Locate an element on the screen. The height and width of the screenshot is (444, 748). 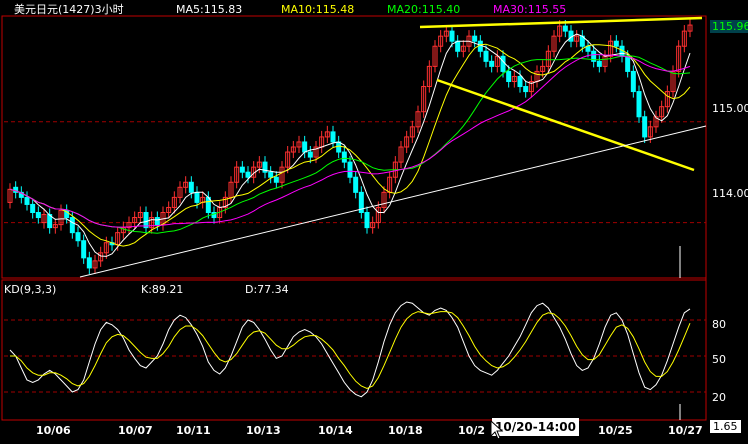
kd-title: KD(9,3,3) is located at coordinates (30, 289).